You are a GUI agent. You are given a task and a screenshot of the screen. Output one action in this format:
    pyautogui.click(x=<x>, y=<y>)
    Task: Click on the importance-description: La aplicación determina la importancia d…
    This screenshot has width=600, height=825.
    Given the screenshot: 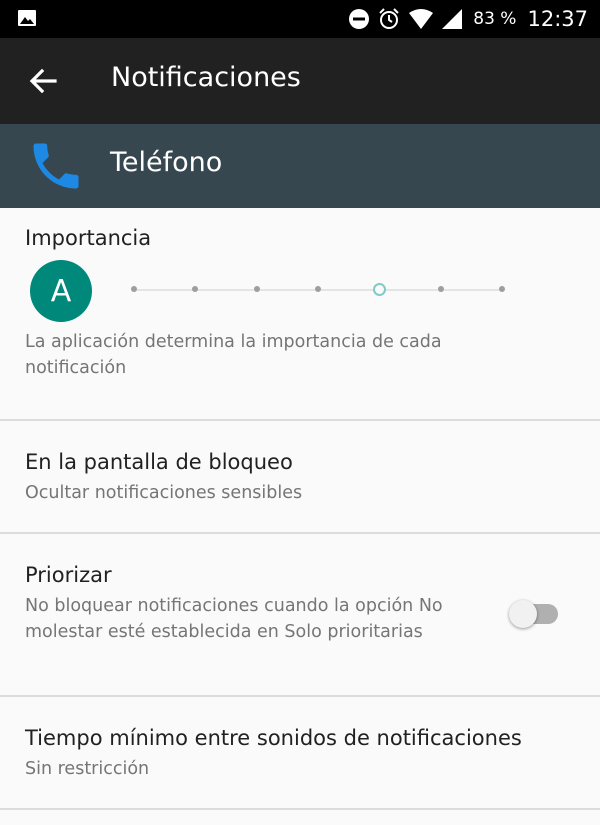 What is the action you would take?
    pyautogui.click(x=233, y=355)
    